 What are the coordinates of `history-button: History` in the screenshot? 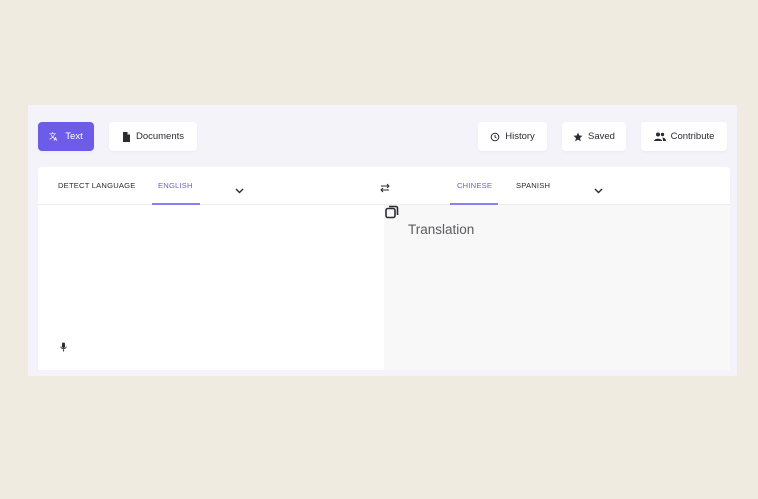 It's located at (512, 136).